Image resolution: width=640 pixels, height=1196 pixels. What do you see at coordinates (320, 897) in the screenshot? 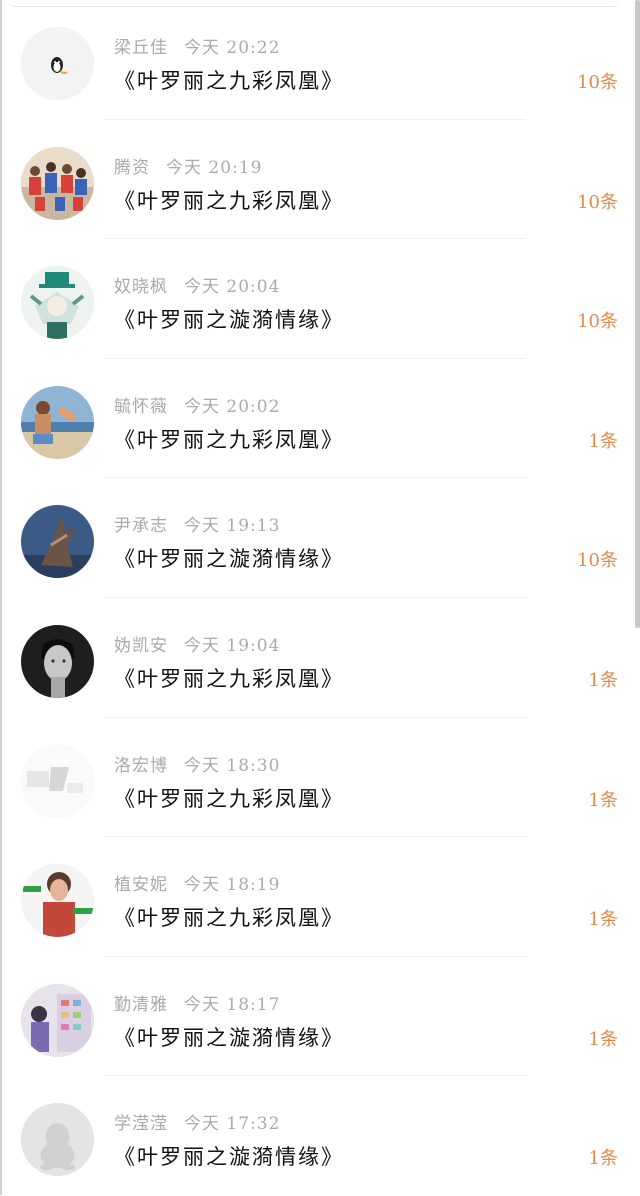
I see `list-item: 植安妮 今天 18:19 《叶罗丽之九彩凤凰》 1条` at bounding box center [320, 897].